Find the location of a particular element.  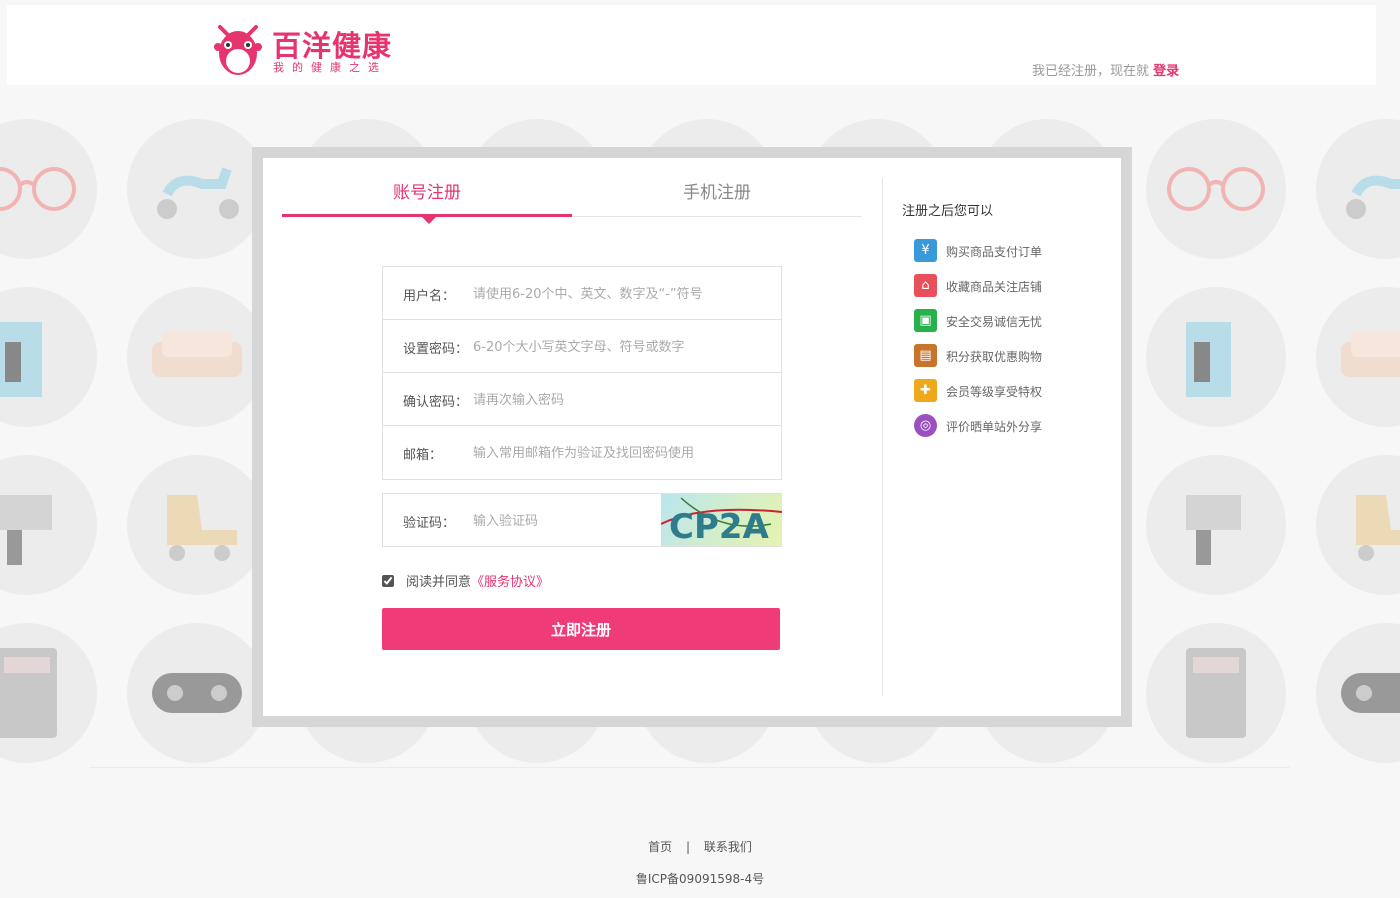

share-globe-icon: ◎ is located at coordinates (925, 425).